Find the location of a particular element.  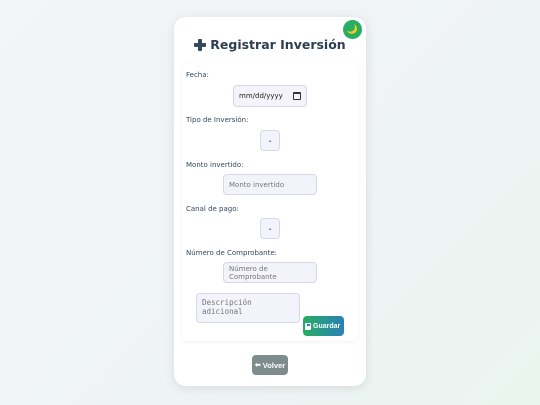

canal-label: Canal de pago: is located at coordinates (212, 209).